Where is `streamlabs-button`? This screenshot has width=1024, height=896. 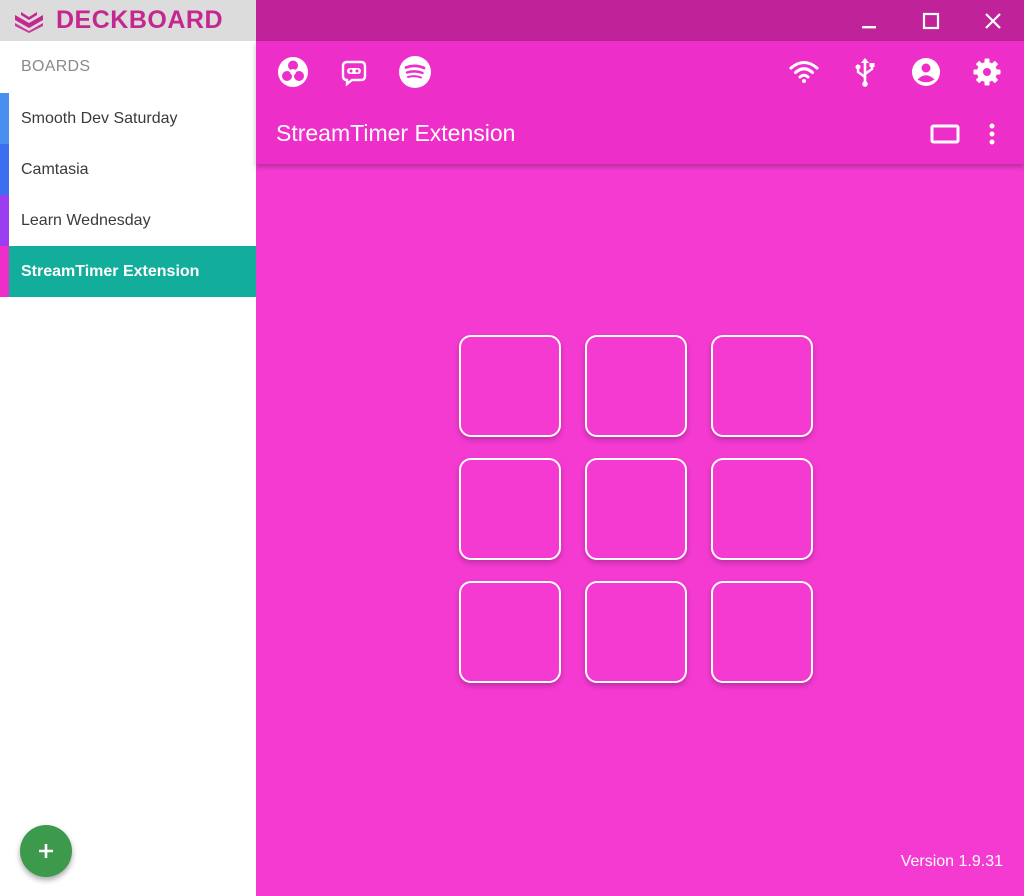
streamlabs-button is located at coordinates (354, 72).